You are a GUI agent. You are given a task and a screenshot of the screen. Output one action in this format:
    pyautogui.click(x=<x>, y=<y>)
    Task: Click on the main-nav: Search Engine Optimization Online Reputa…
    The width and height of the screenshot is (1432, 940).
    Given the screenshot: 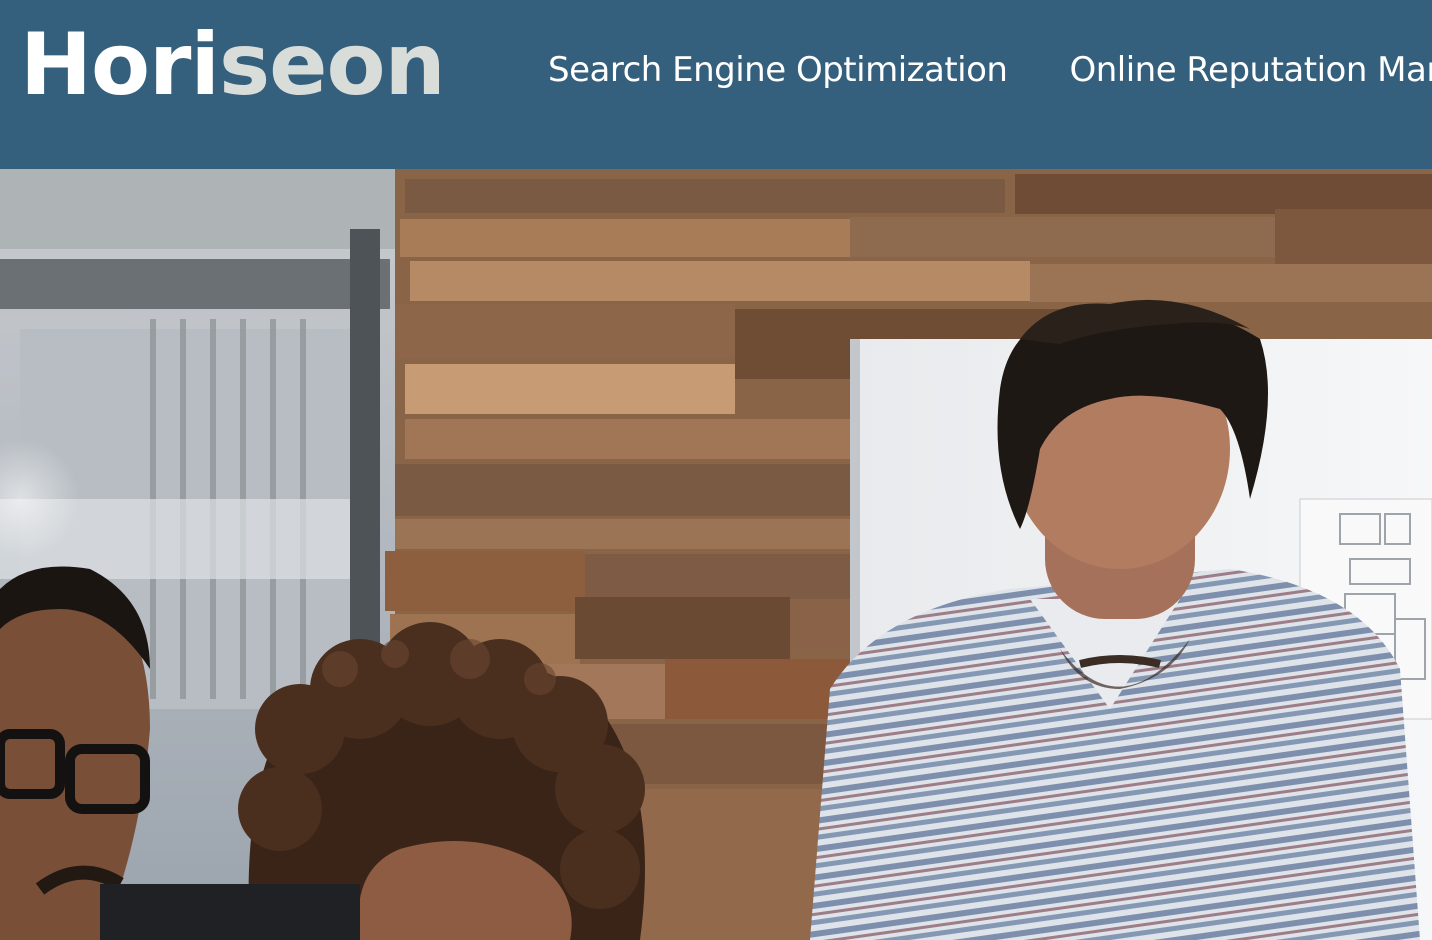 What is the action you would take?
    pyautogui.click(x=990, y=70)
    